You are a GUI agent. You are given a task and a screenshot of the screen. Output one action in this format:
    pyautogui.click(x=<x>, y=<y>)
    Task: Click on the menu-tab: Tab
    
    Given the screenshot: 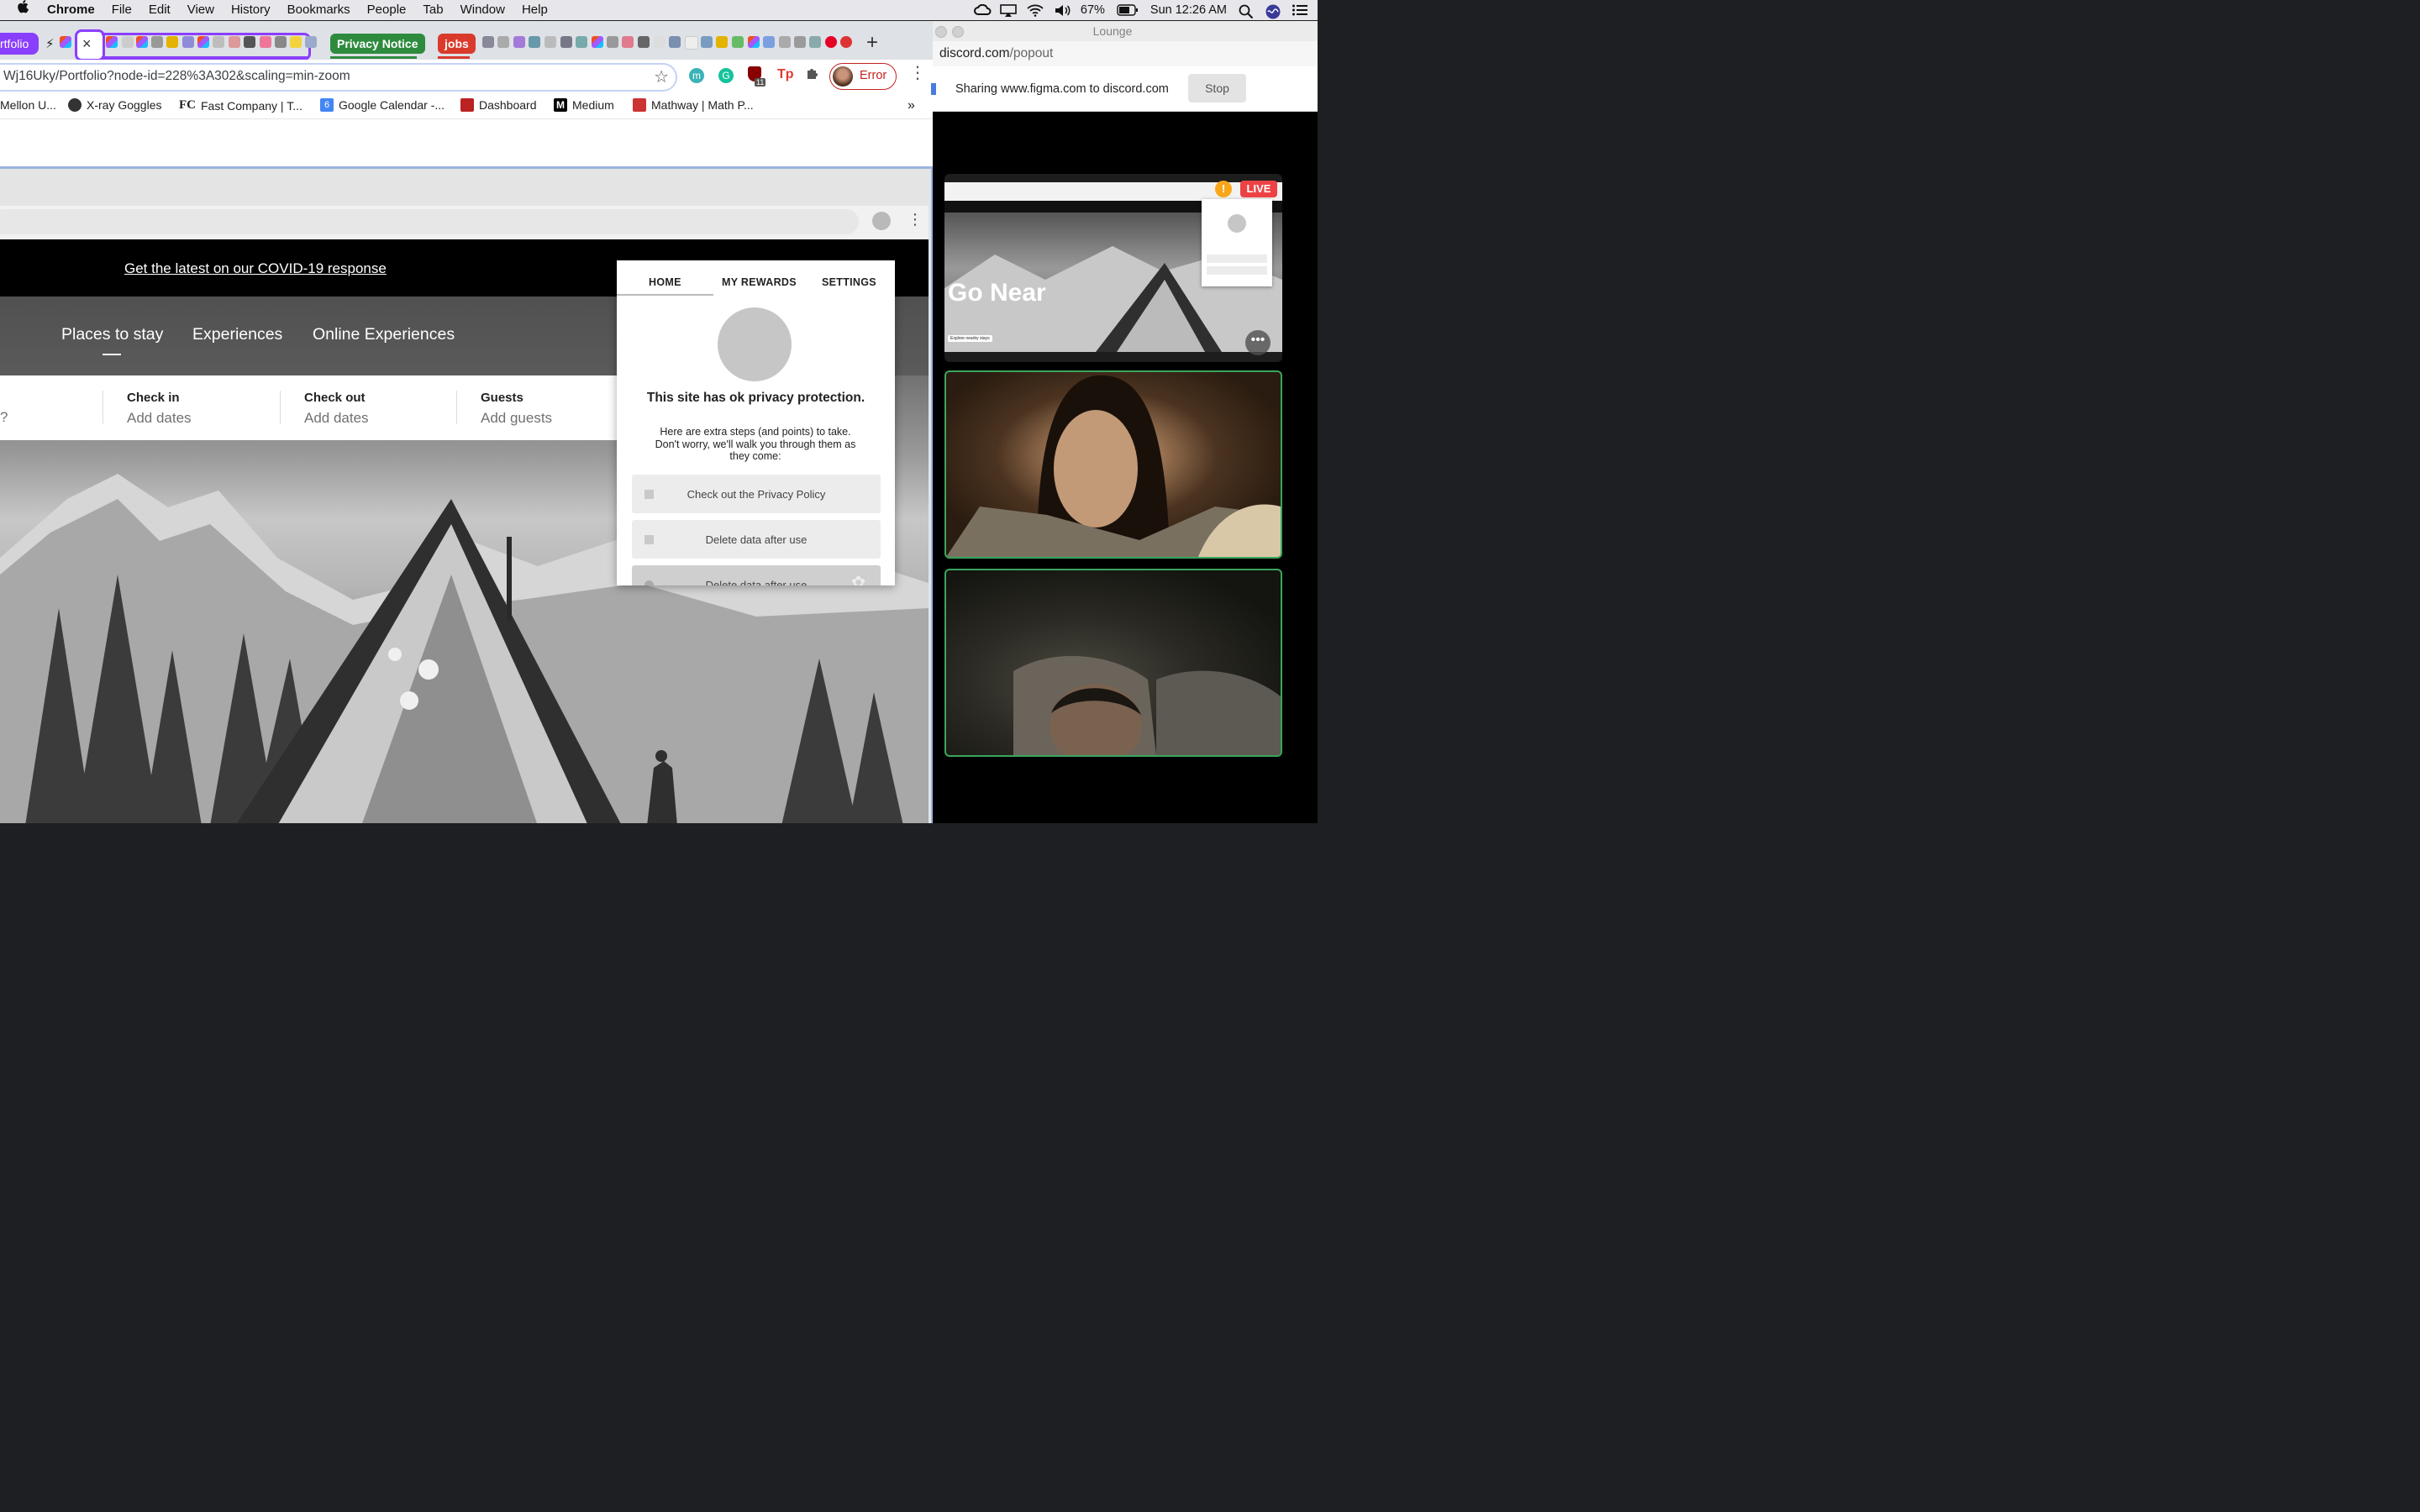 What is the action you would take?
    pyautogui.click(x=433, y=10)
    